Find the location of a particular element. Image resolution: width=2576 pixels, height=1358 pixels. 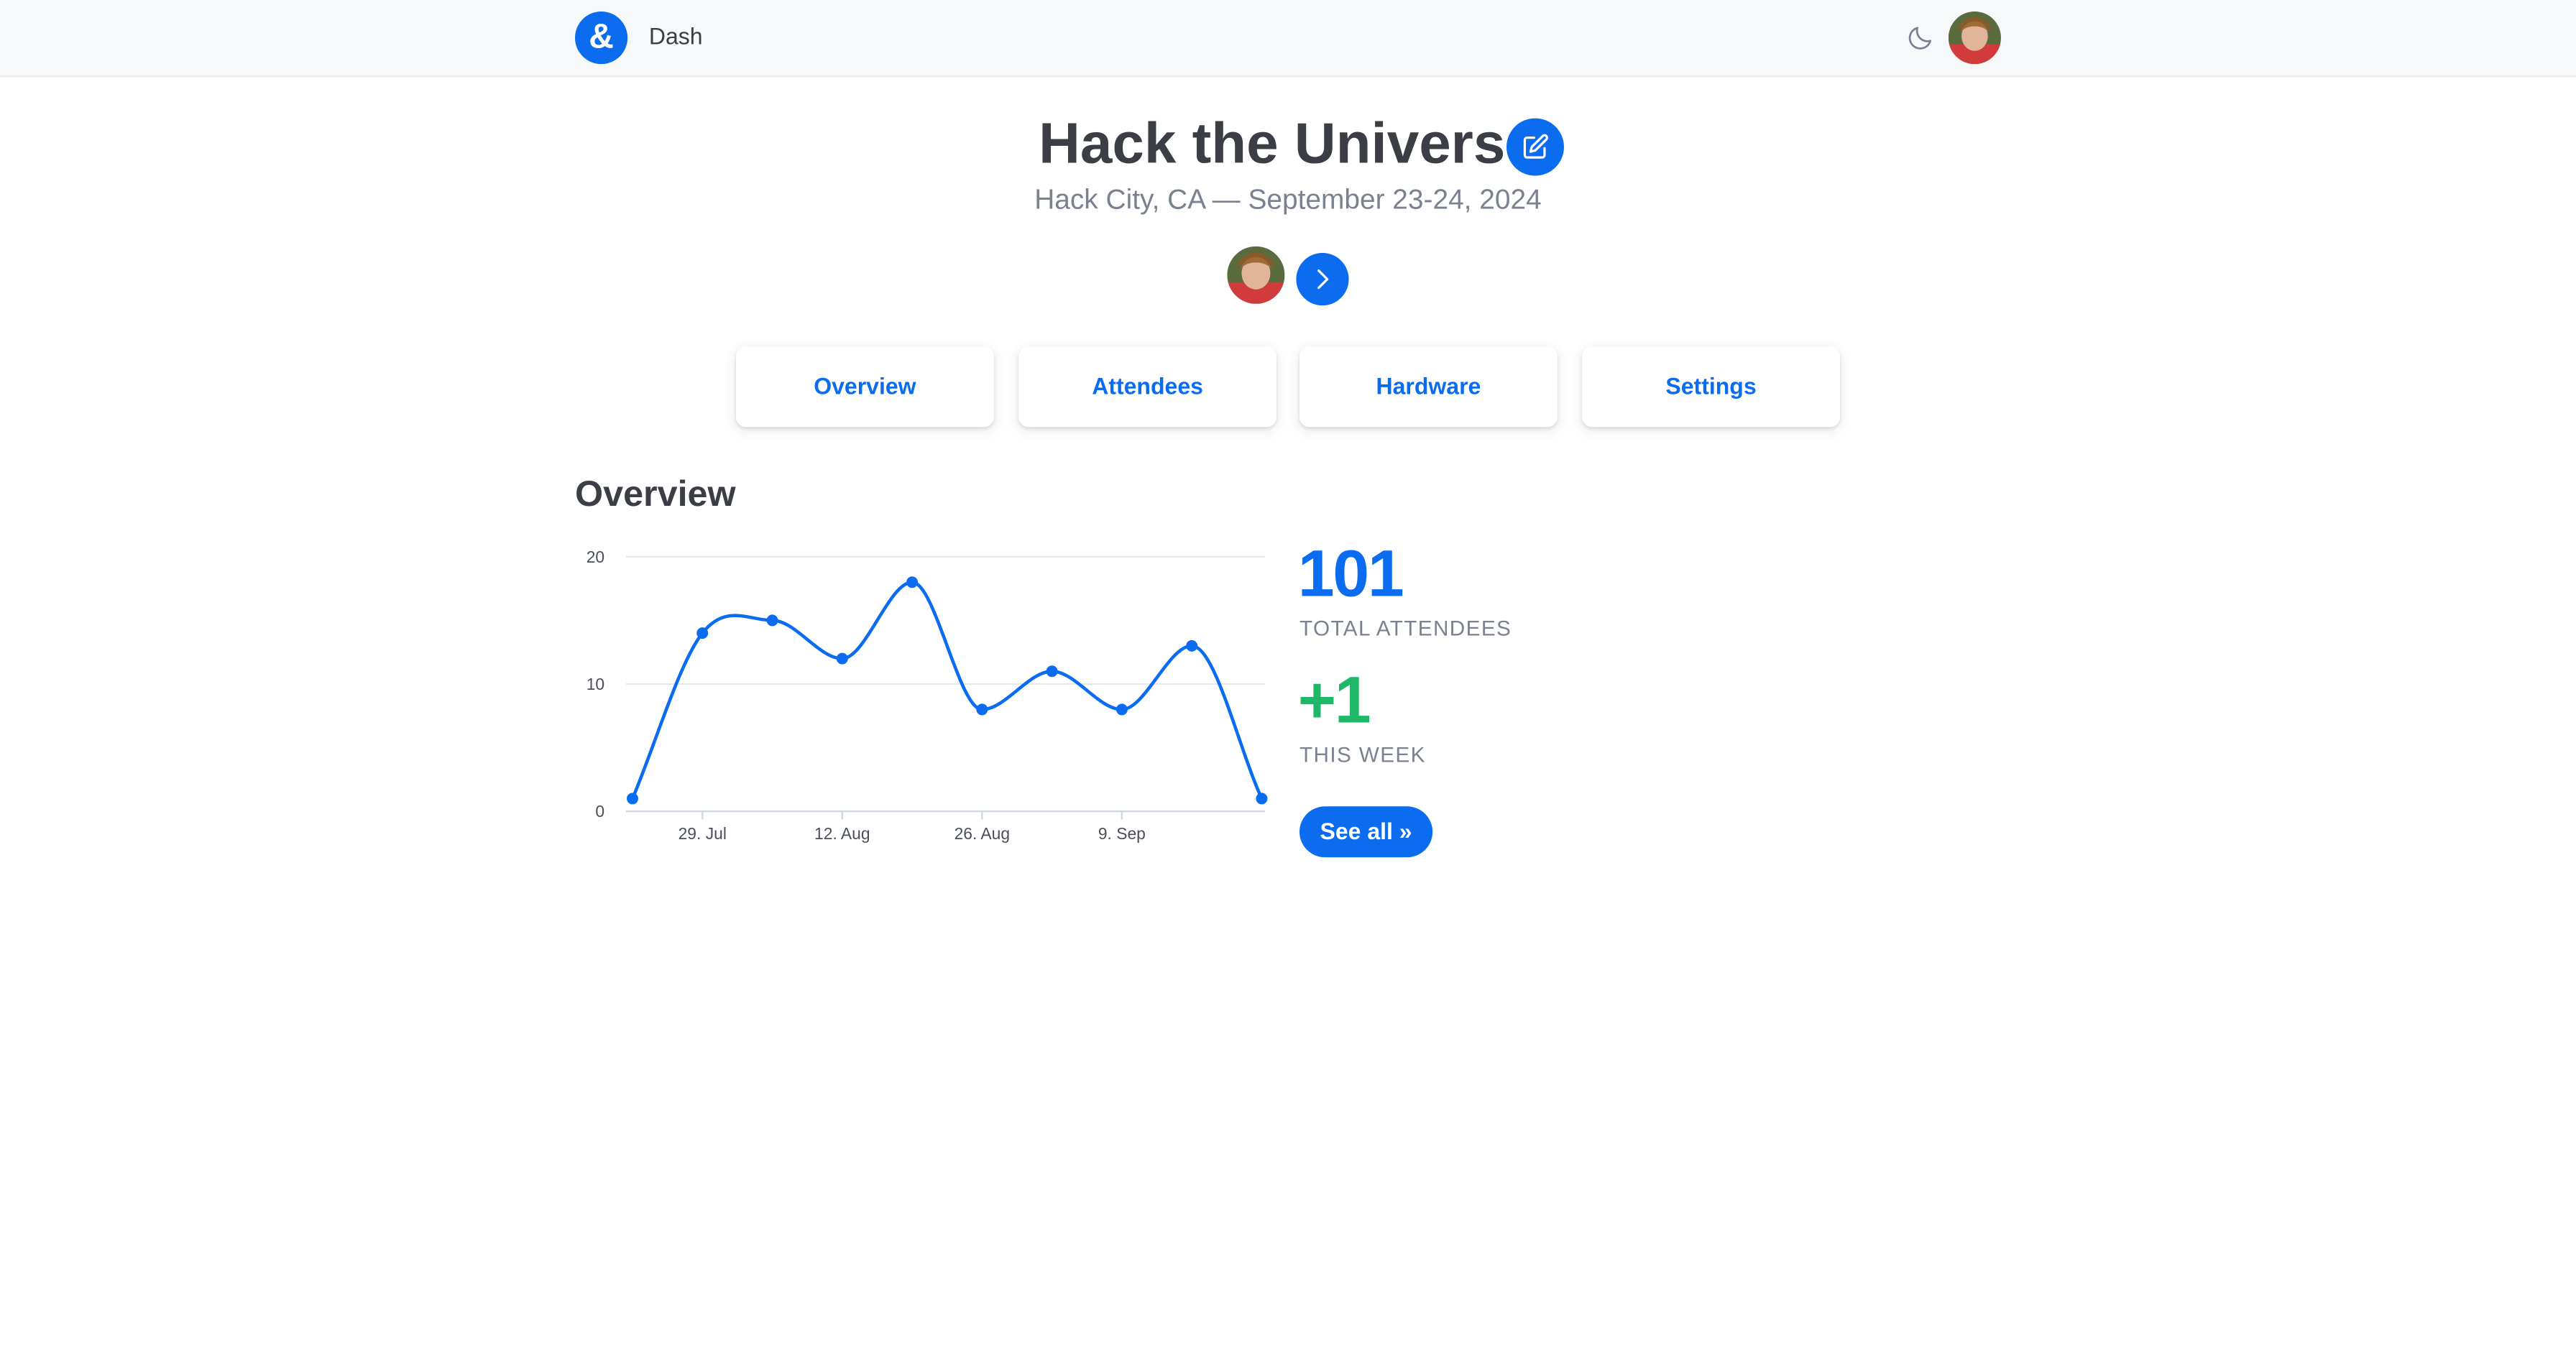

app-title: Dash is located at coordinates (676, 36).